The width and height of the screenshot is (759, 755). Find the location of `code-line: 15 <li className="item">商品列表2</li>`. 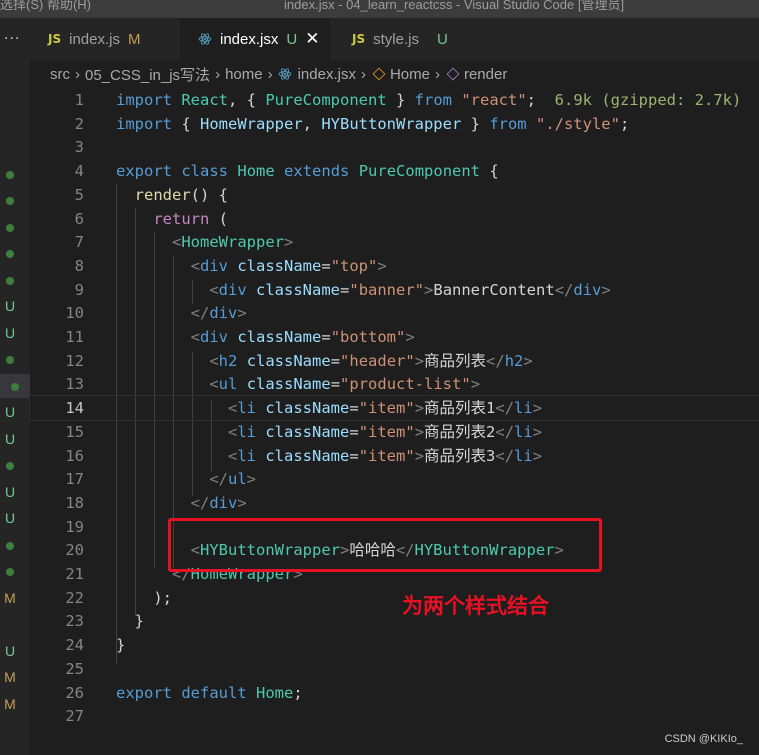

code-line: 15 <li className="item">商品列表2</li> is located at coordinates (394, 432).